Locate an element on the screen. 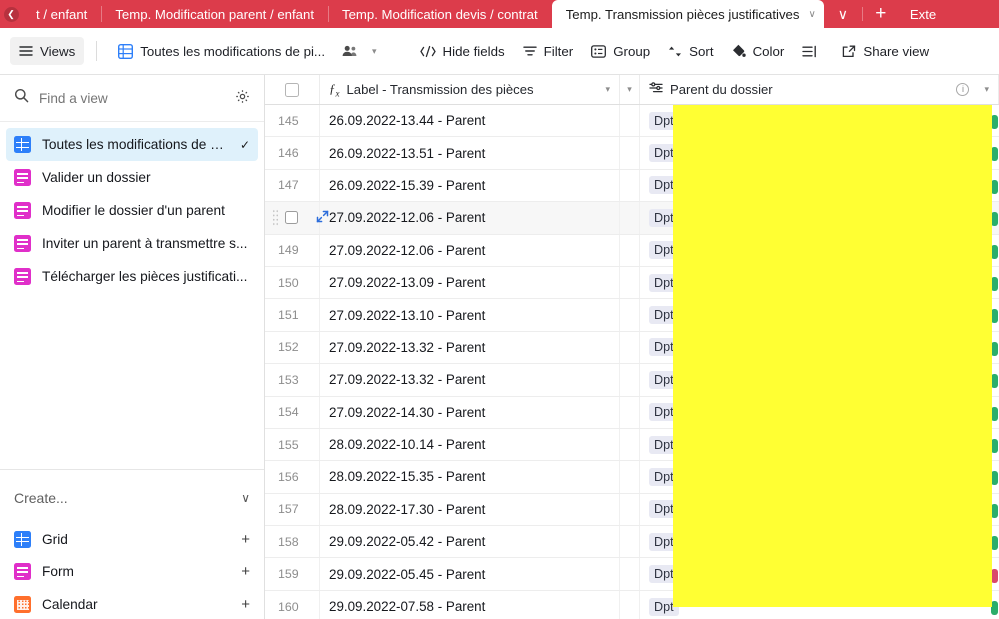 Image resolution: width=999 pixels, height=619 pixels. create-list: Grid + Form + Calendar + is located at coordinates (132, 571).